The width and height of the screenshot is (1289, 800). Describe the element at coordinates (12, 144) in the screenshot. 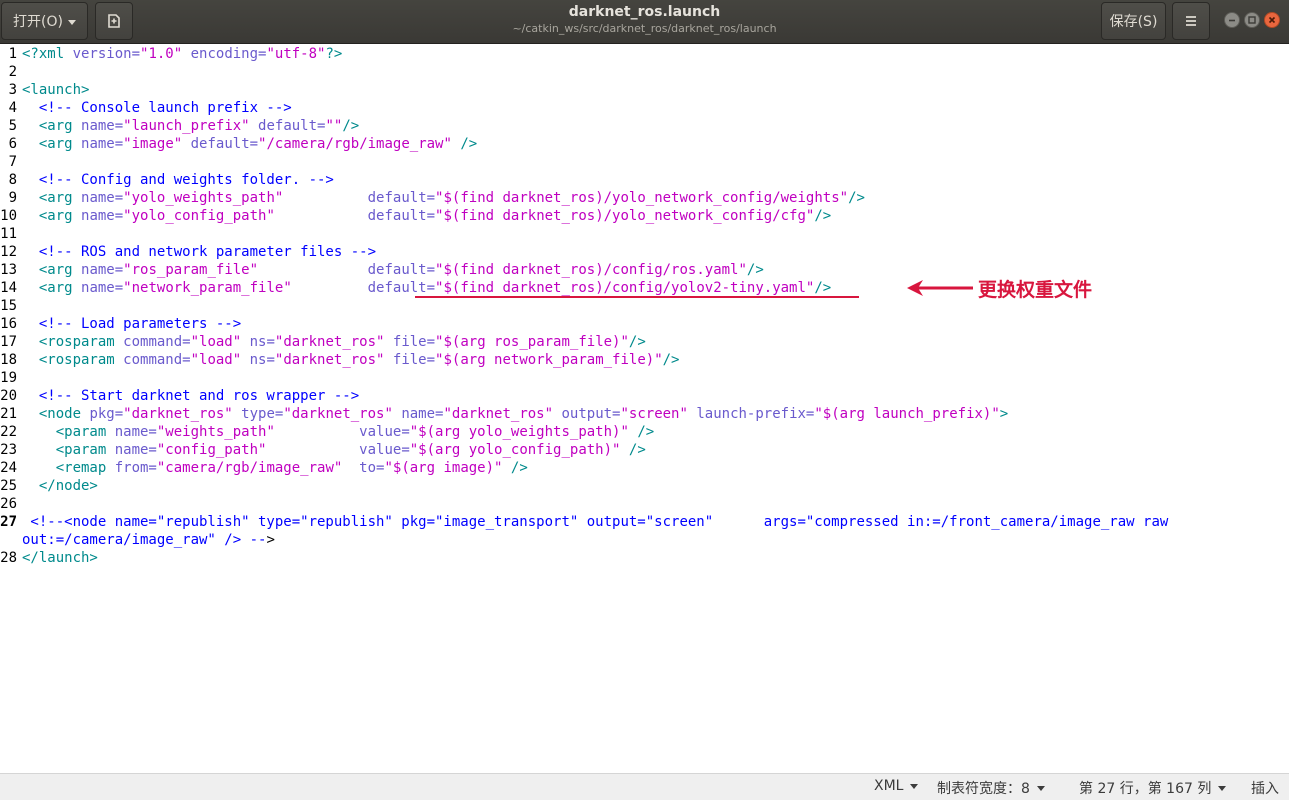

I see `line-number: 6` at that location.